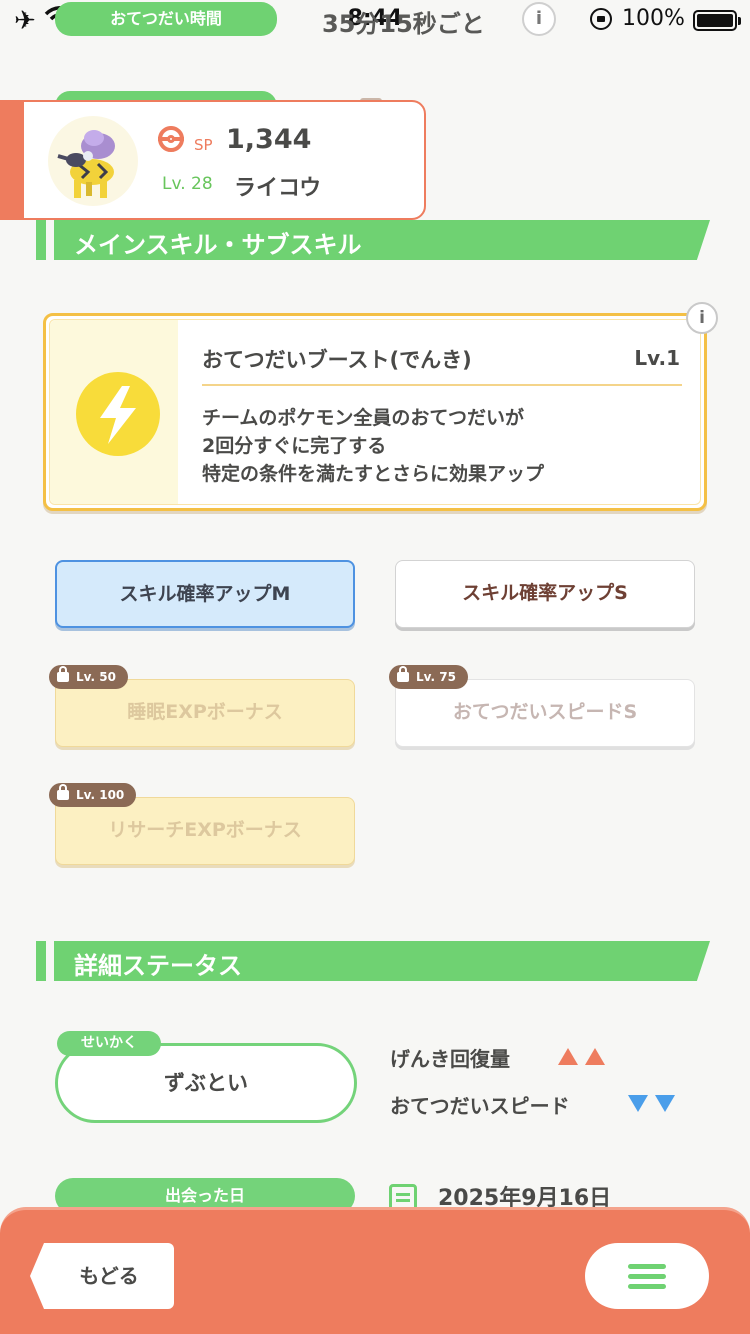 The image size is (750, 1334). I want to click on lock-level-badge: Lv. 50, so click(88, 677).